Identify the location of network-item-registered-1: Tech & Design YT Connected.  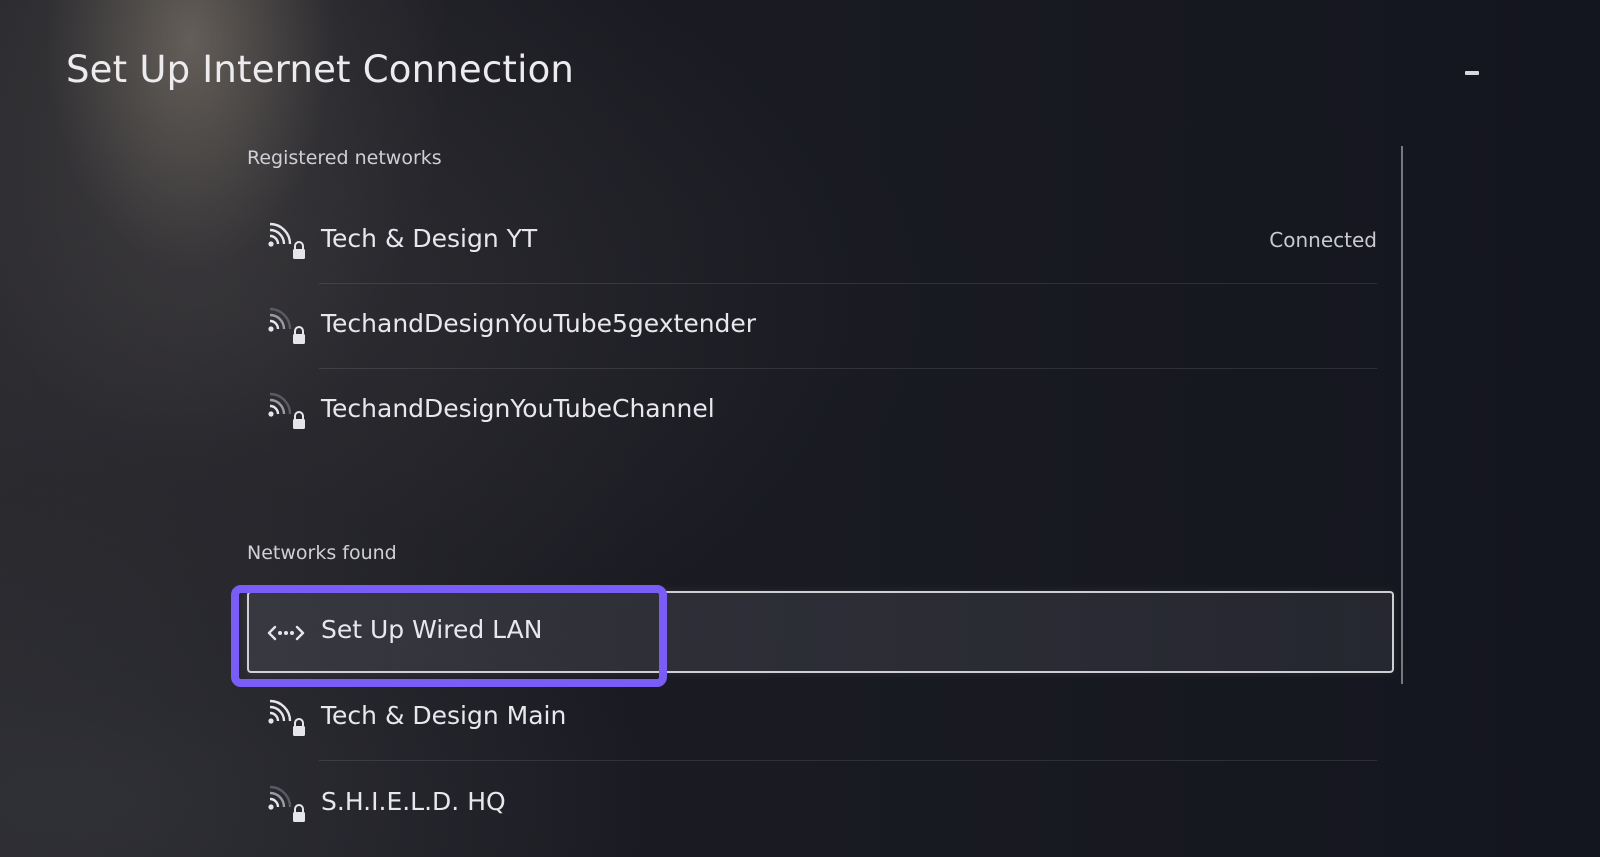
(812, 242).